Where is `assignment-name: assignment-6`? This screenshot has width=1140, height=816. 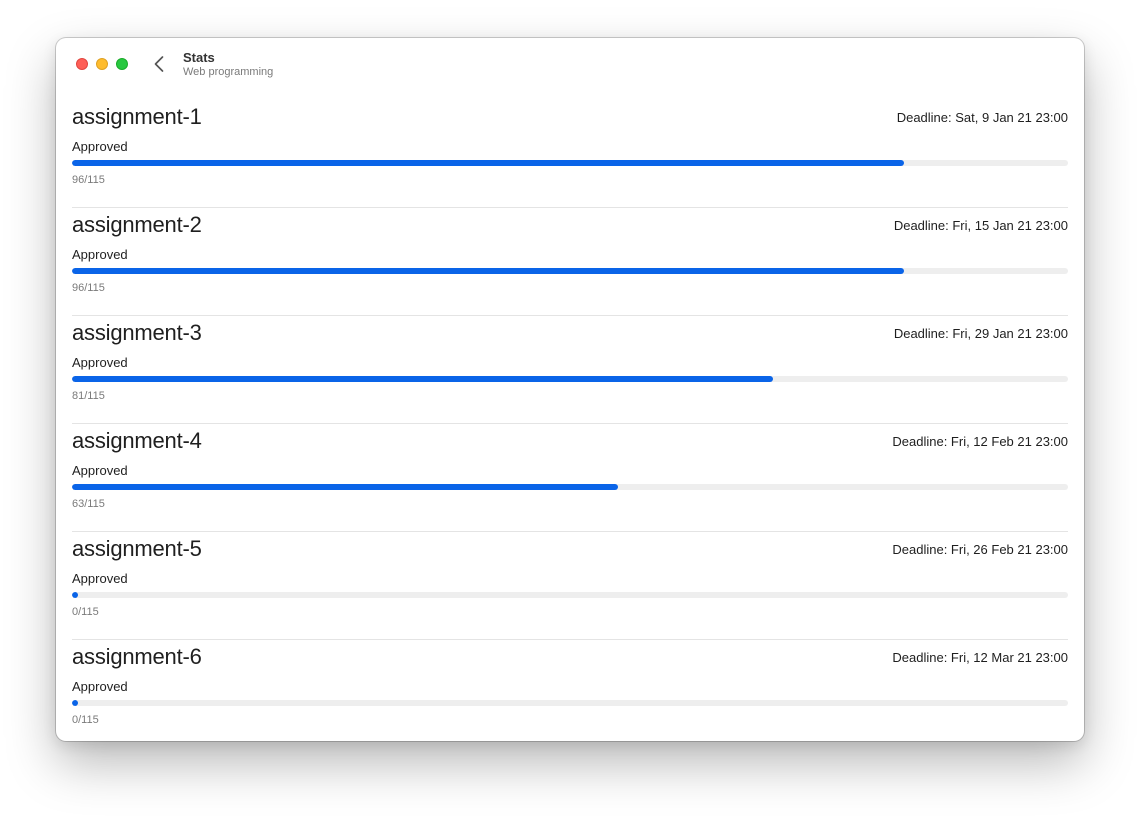
assignment-name: assignment-6 is located at coordinates (137, 656).